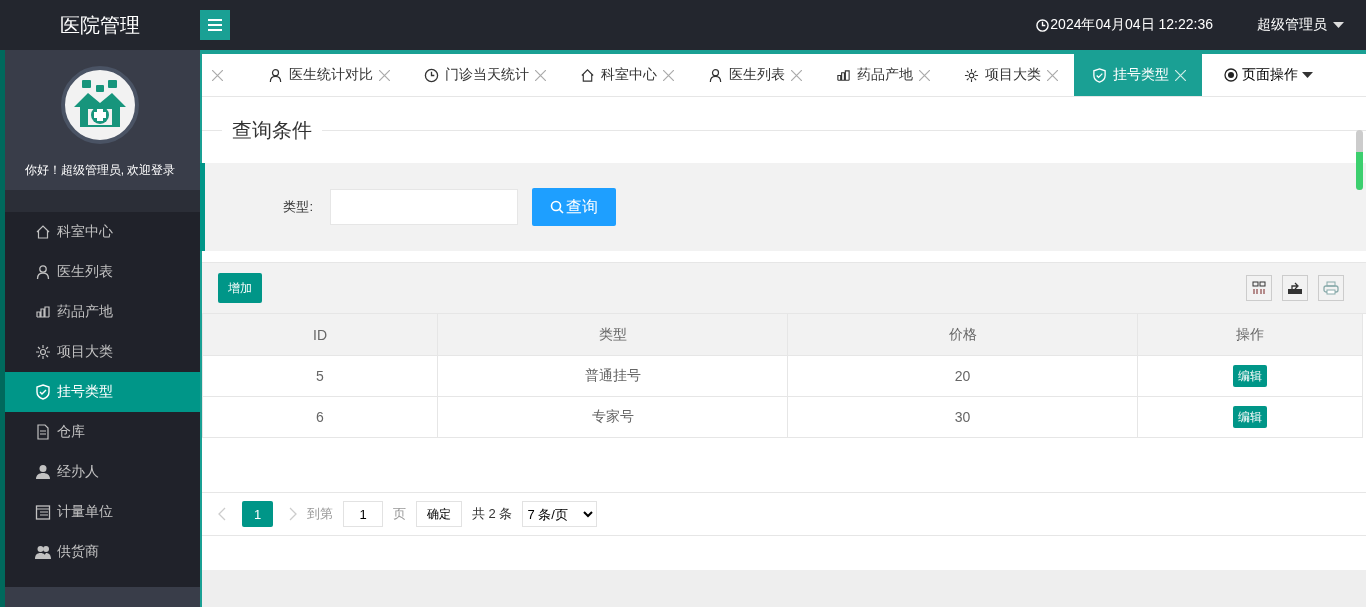  I want to click on sidebar-item: 挂号类型, so click(102, 392).